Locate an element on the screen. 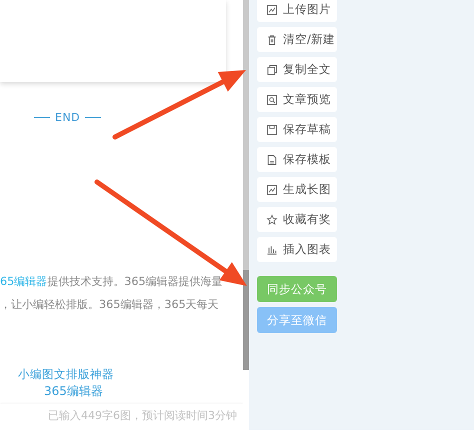  save-icon is located at coordinates (272, 130).